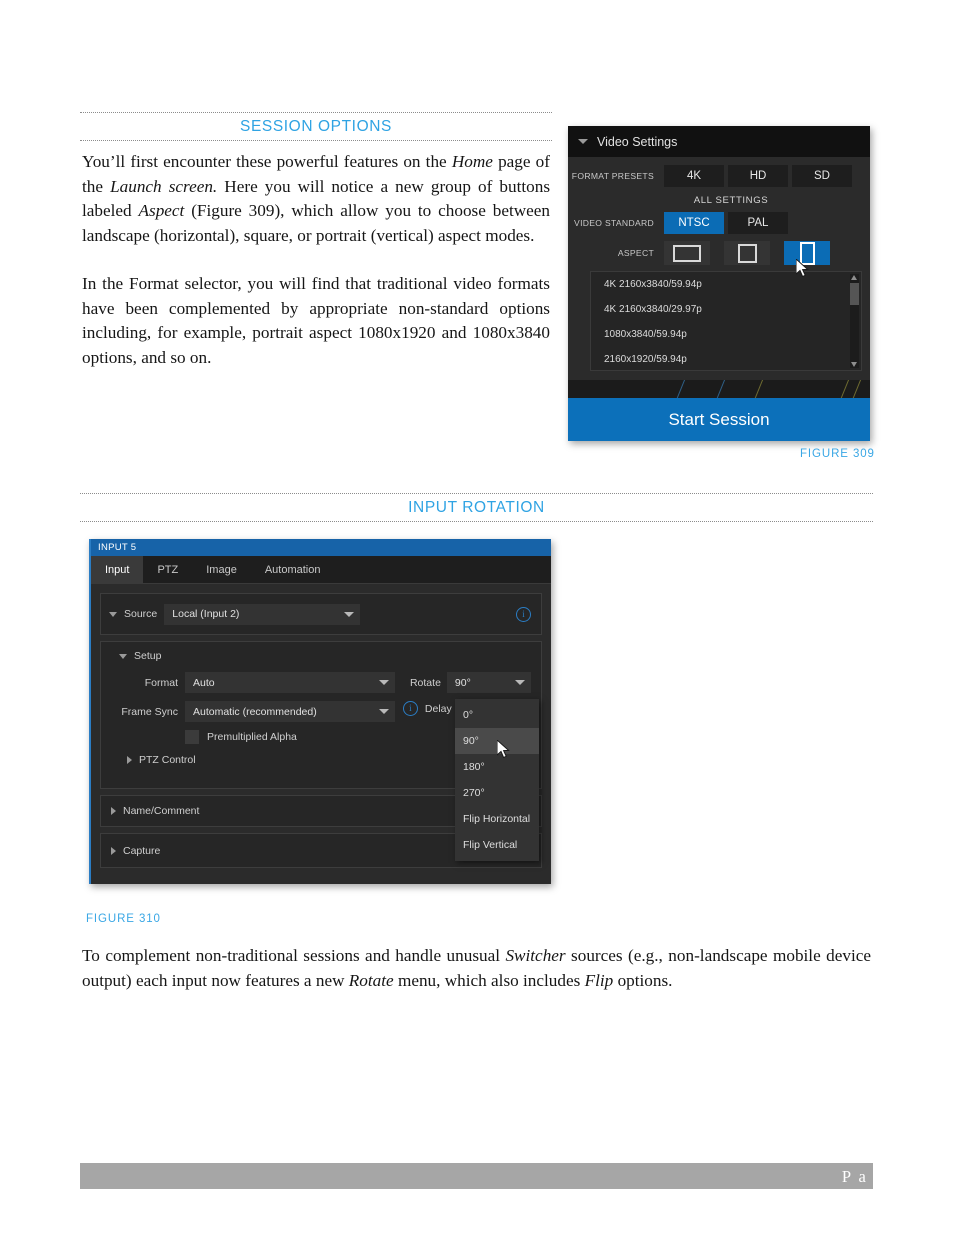 This screenshot has height=1235, width=954. Describe the element at coordinates (694, 223) in the screenshot. I see `video-standard-button-ntsc: NTSC` at that location.